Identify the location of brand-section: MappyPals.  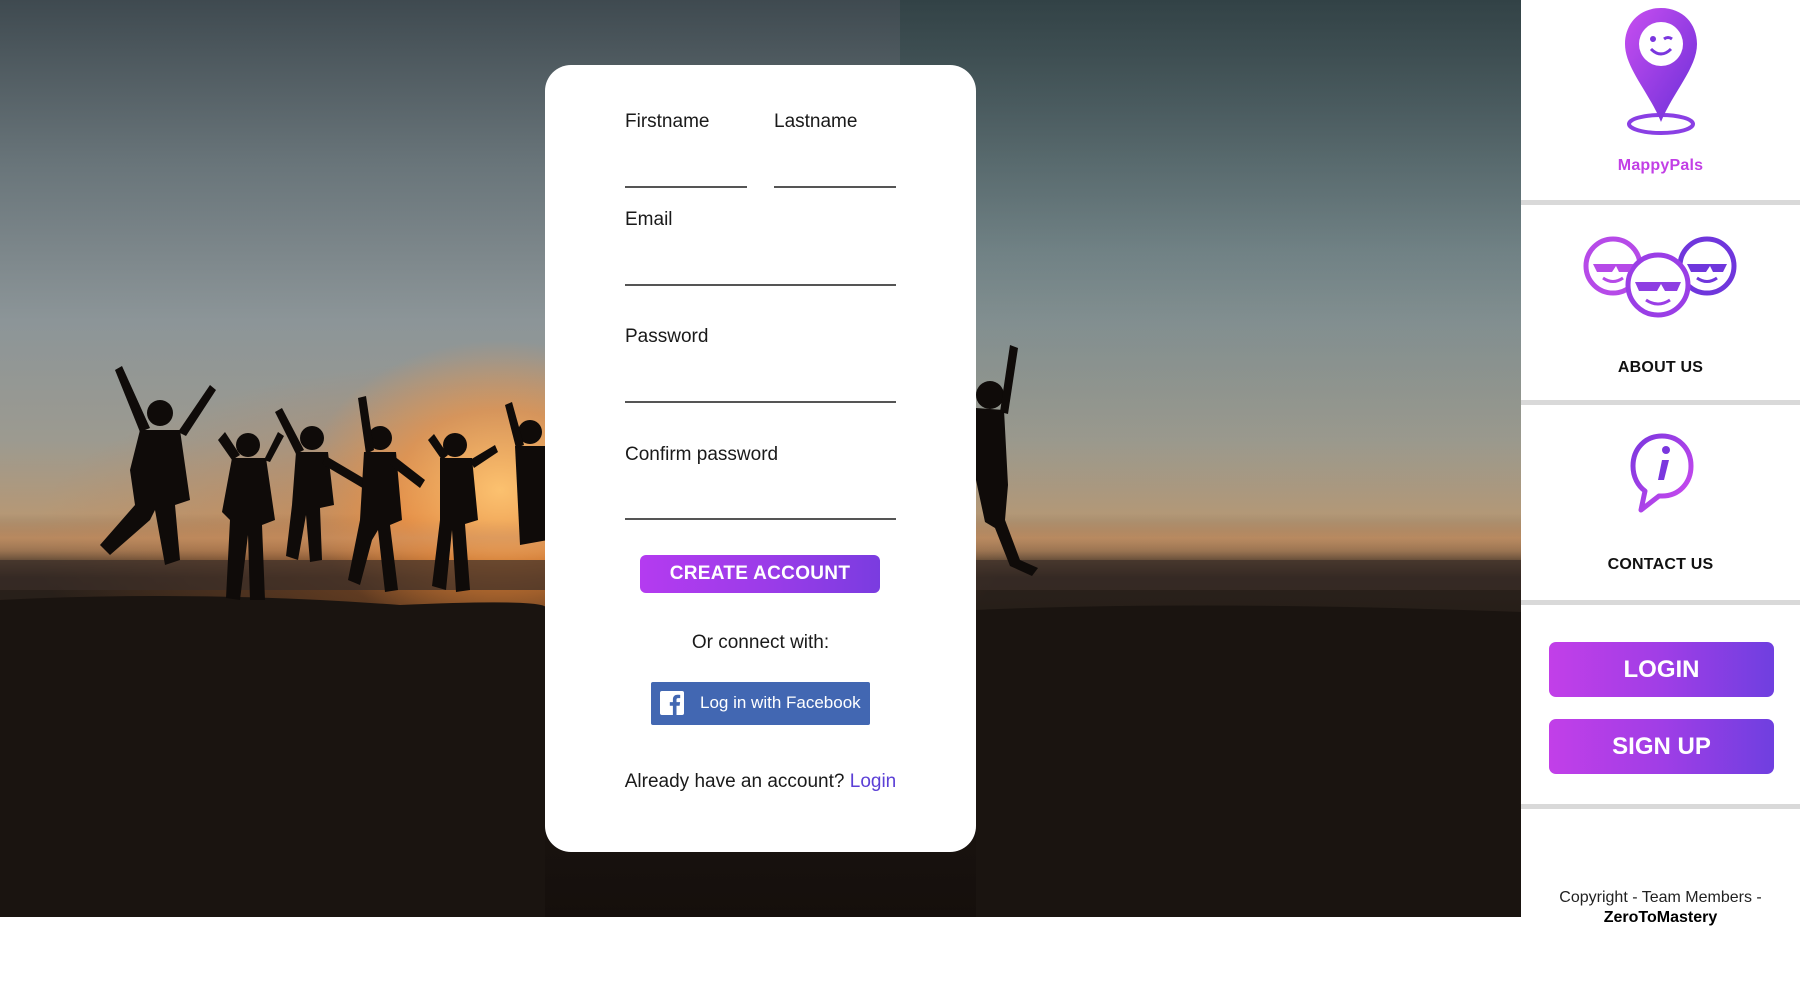
(1660, 100).